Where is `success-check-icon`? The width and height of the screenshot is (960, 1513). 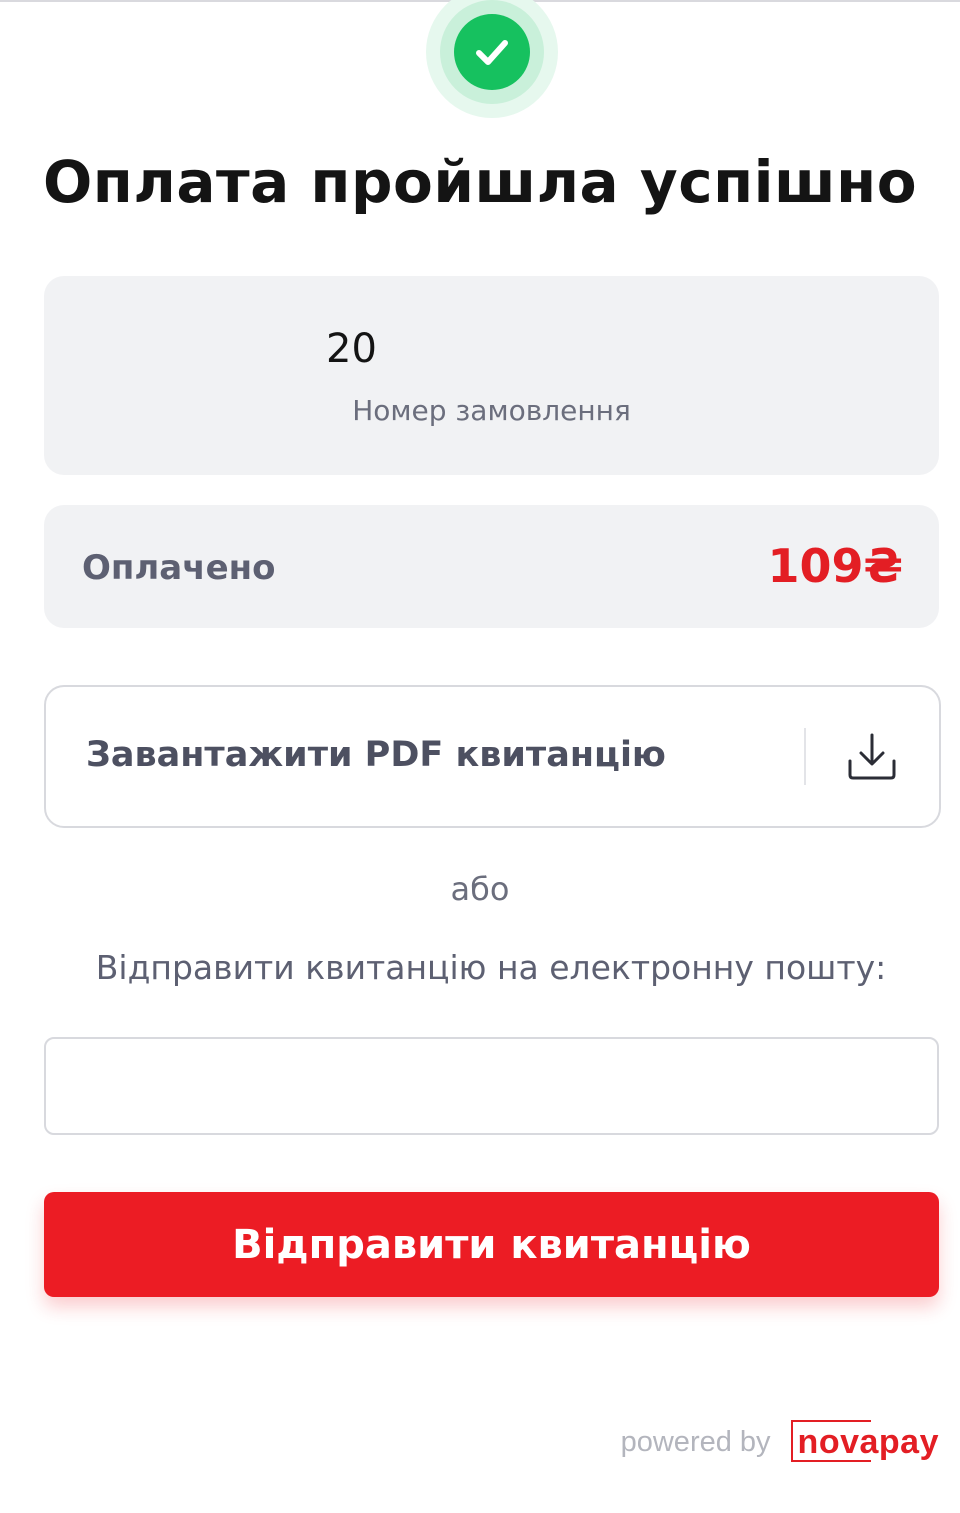
success-check-icon is located at coordinates (492, 59).